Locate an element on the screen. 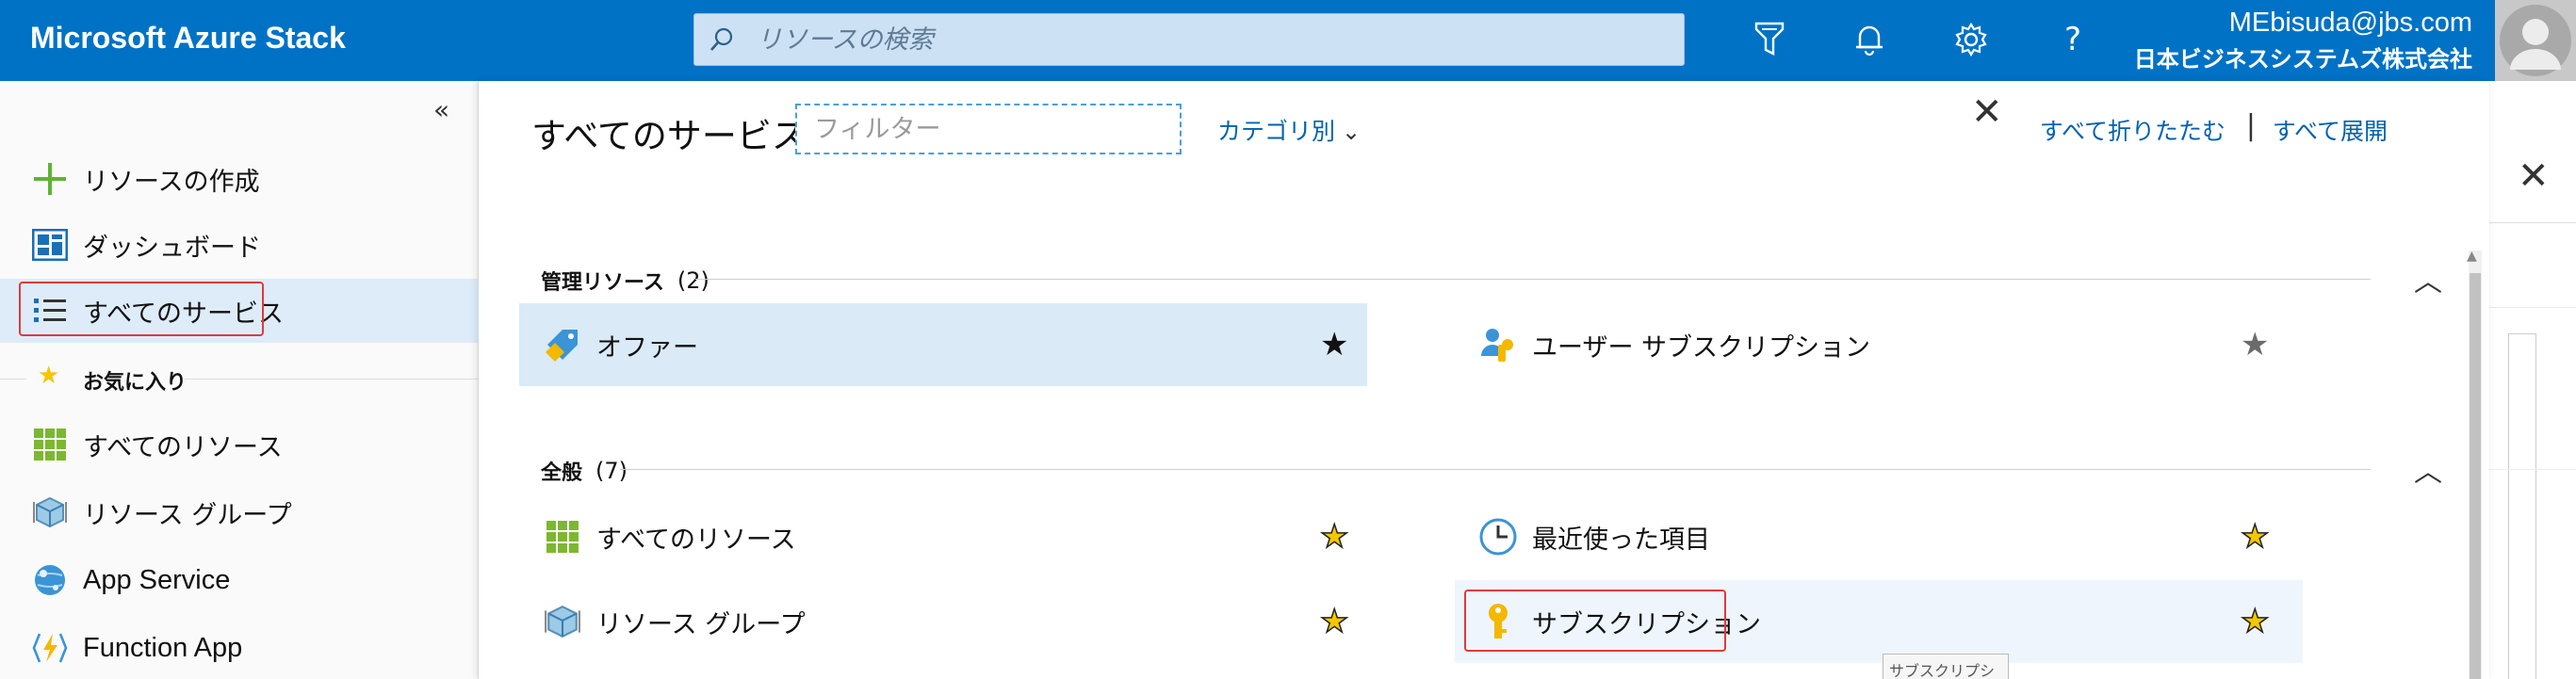 The width and height of the screenshot is (2576, 679). background-box is located at coordinates (2522, 506).